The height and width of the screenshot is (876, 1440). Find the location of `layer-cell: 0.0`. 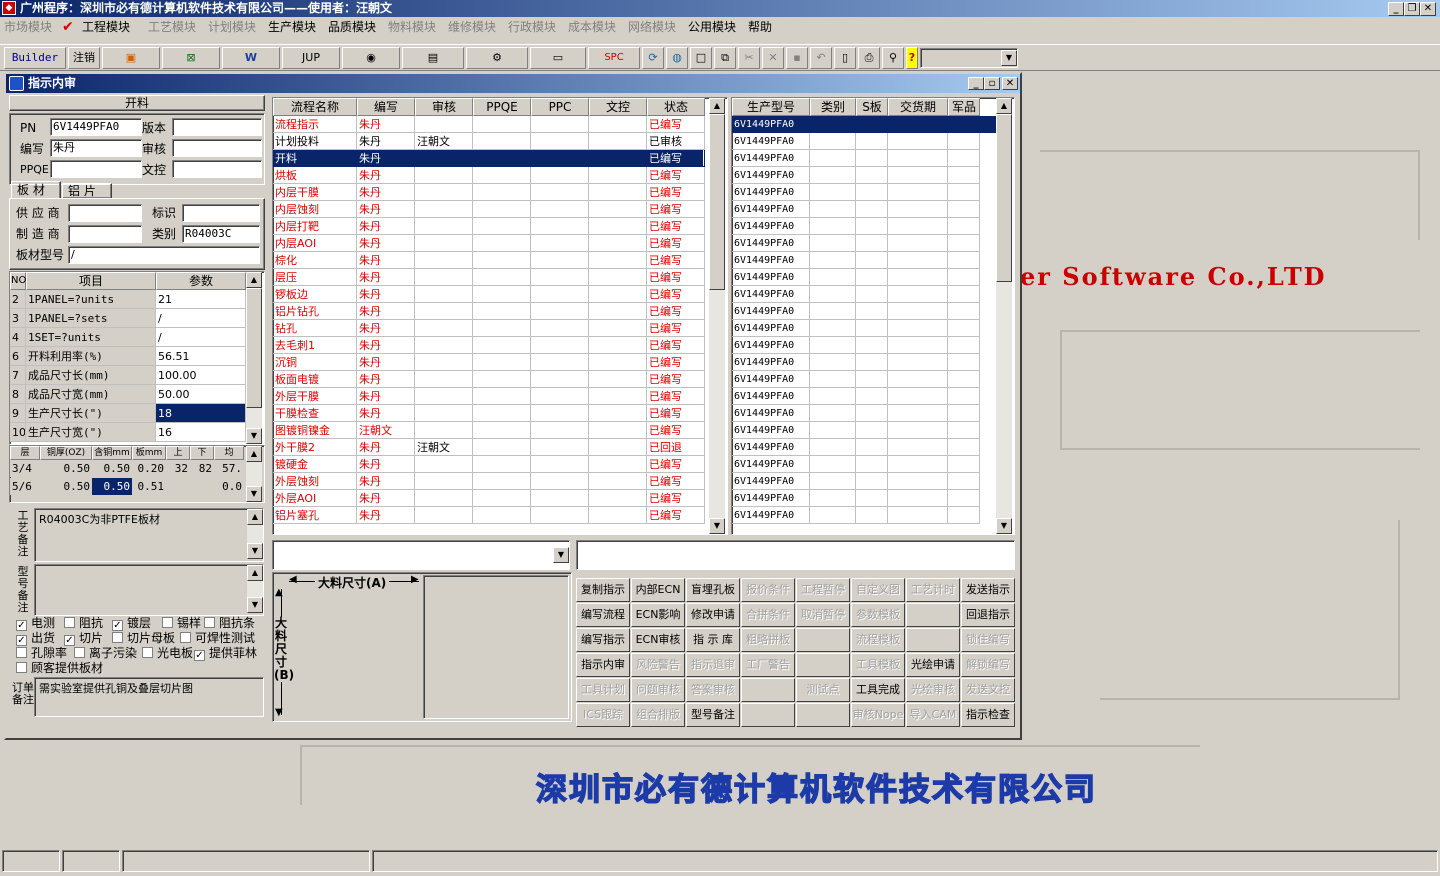

layer-cell: 0.0 is located at coordinates (229, 486).